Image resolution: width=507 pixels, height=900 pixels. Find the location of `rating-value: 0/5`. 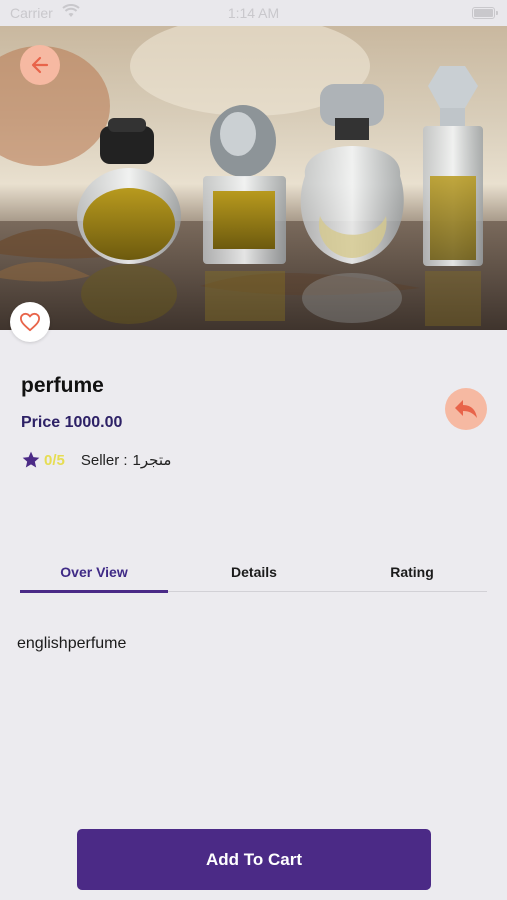

rating-value: 0/5 is located at coordinates (54, 460).